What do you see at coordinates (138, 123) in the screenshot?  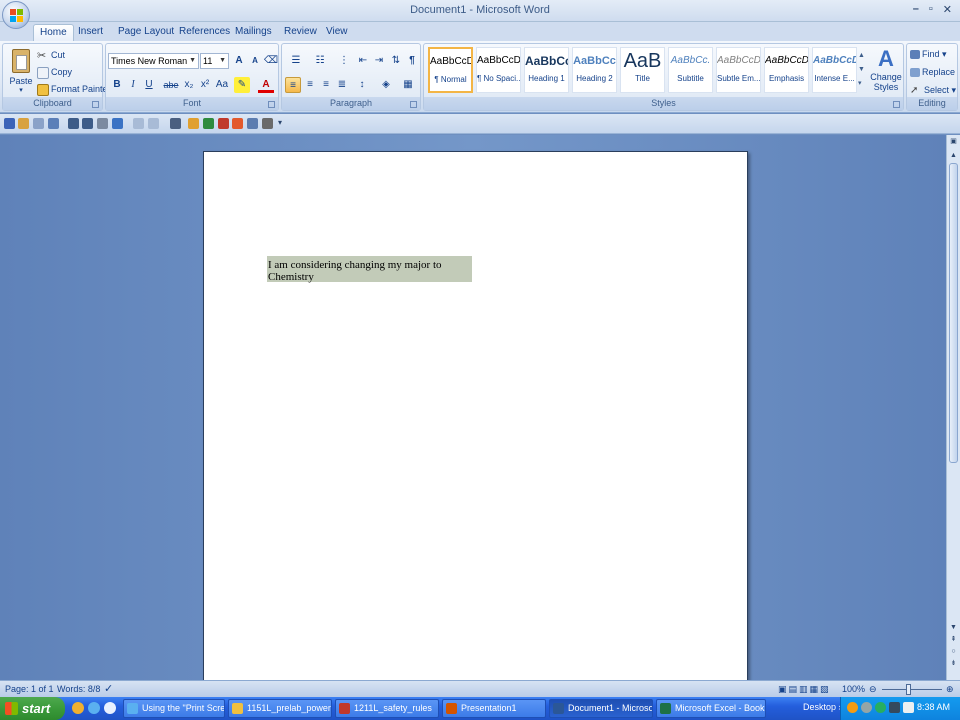 I see `redo-icon` at bounding box center [138, 123].